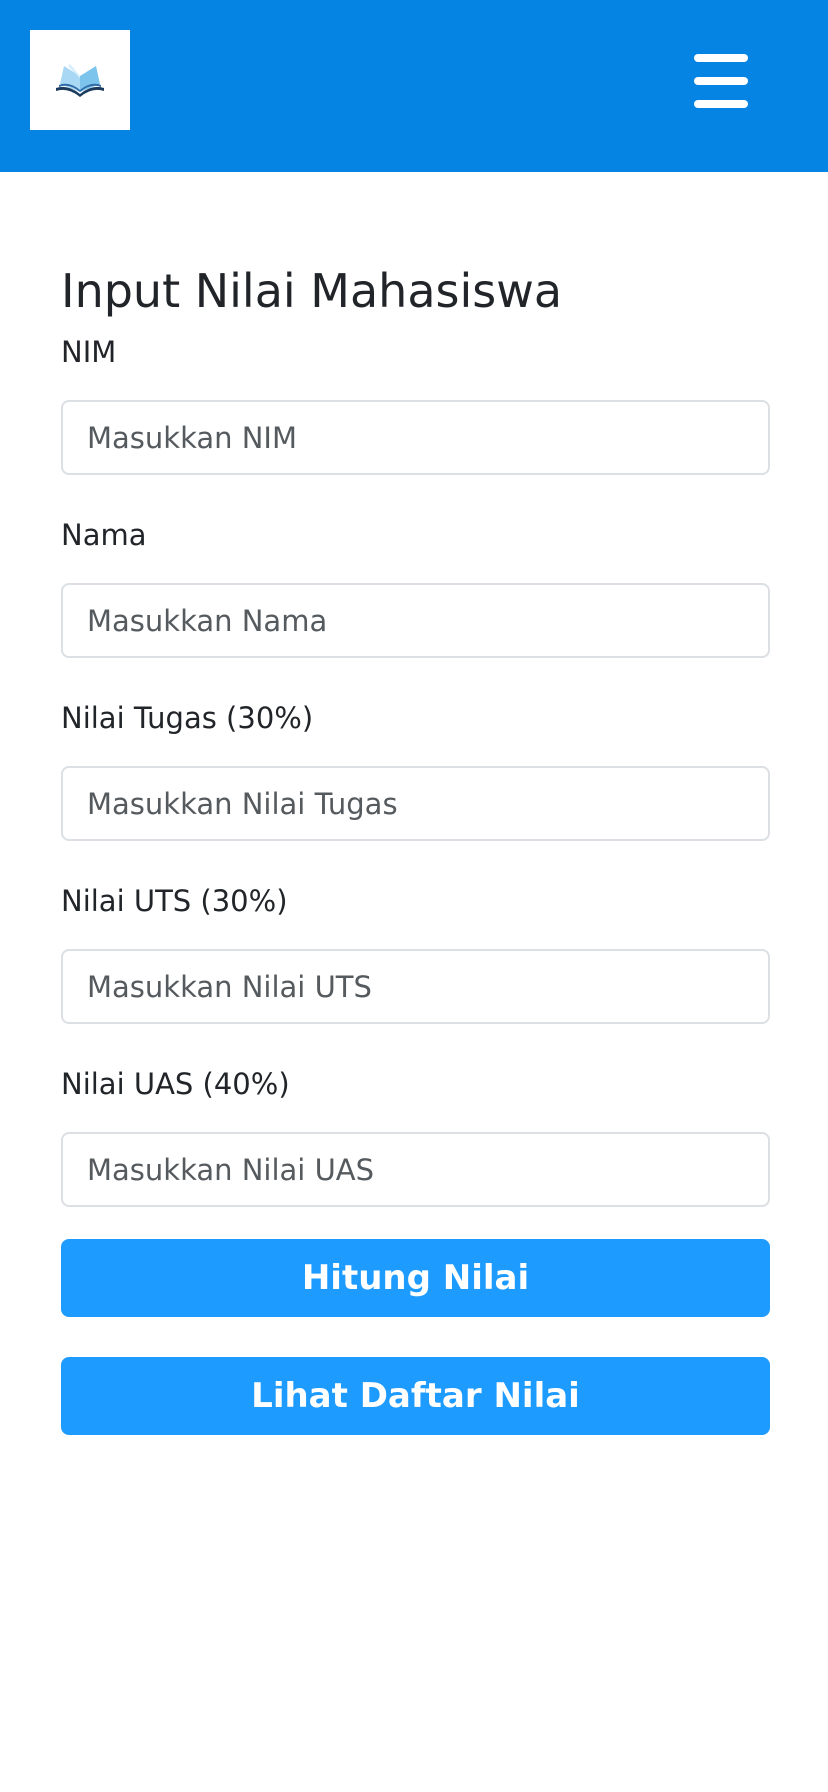  I want to click on name-field-group: Nama, so click(415, 586).